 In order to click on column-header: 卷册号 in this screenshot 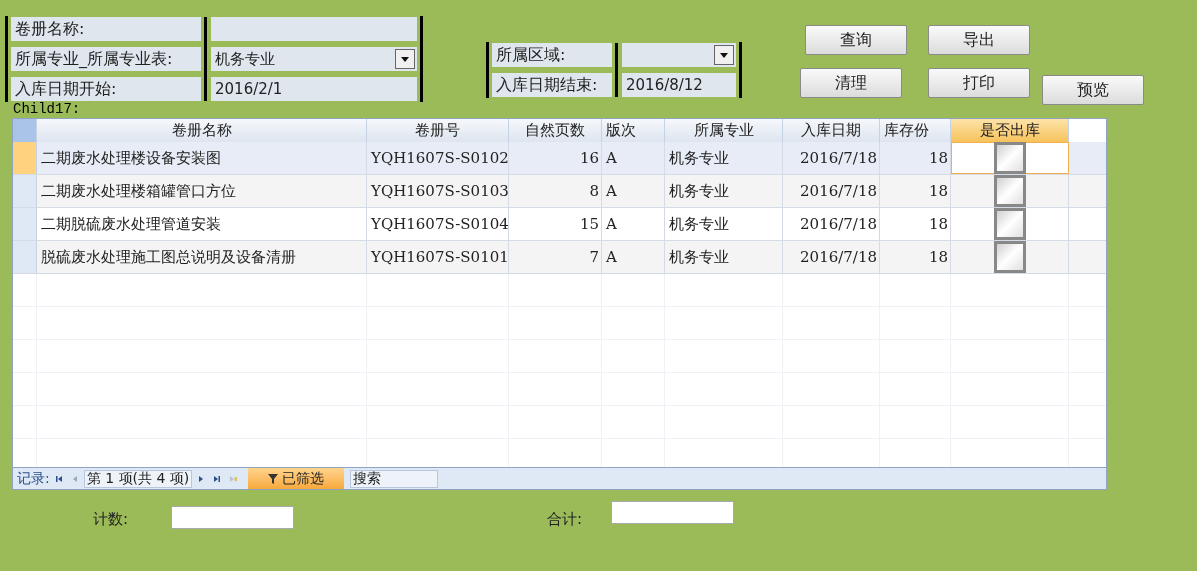, I will do `click(438, 130)`.